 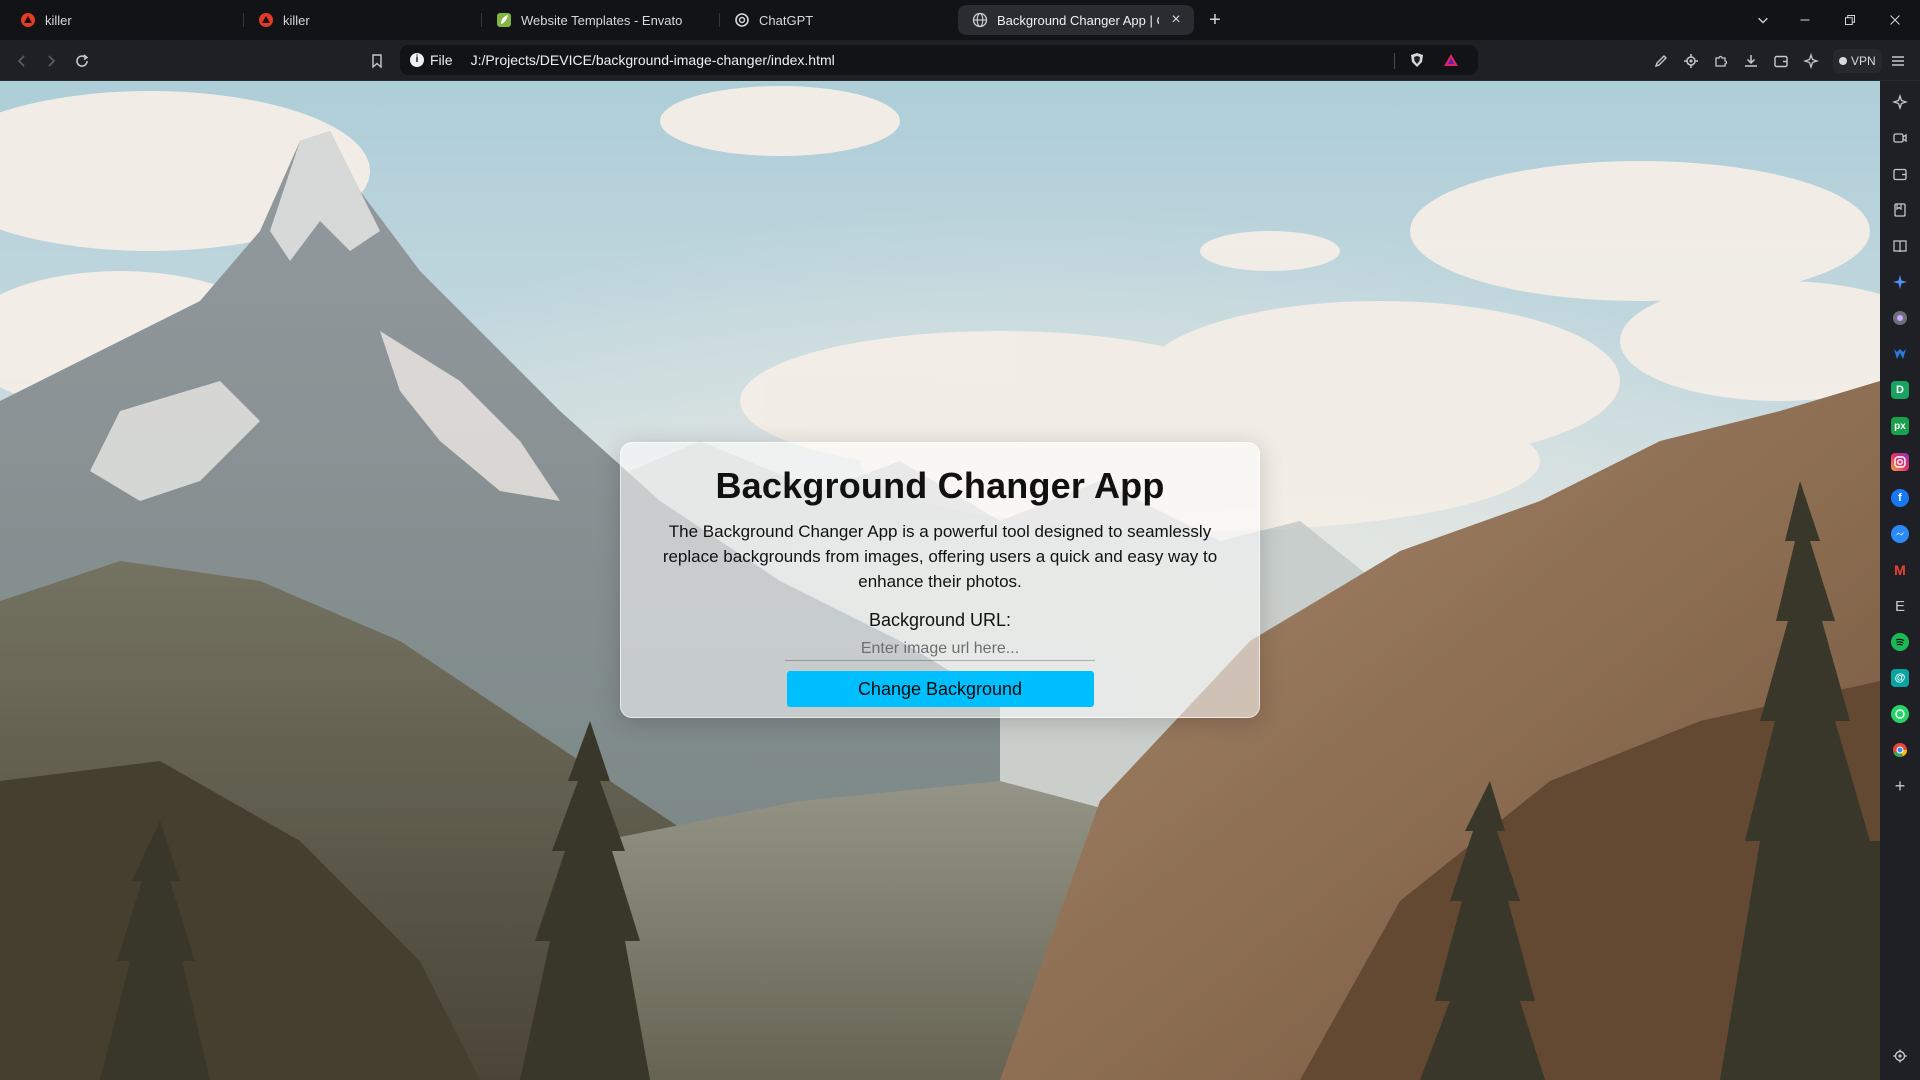 I want to click on leo-button, so click(x=1661, y=61).